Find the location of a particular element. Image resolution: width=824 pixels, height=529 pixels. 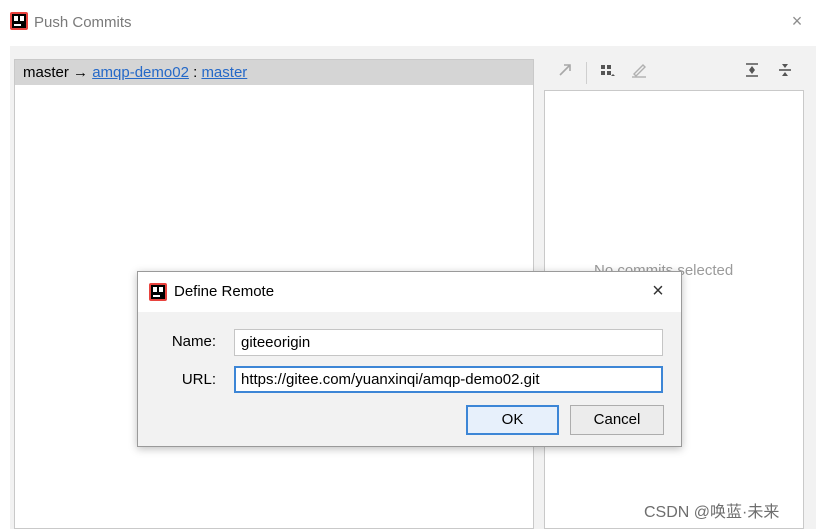

arrow-icon: → is located at coordinates (81, 72).